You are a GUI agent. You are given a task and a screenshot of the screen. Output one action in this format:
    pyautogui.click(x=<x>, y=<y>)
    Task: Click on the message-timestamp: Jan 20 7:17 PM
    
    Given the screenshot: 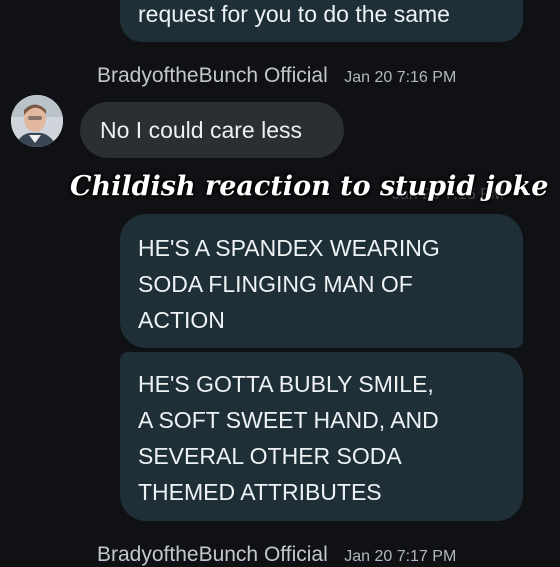 What is the action you would take?
    pyautogui.click(x=400, y=556)
    